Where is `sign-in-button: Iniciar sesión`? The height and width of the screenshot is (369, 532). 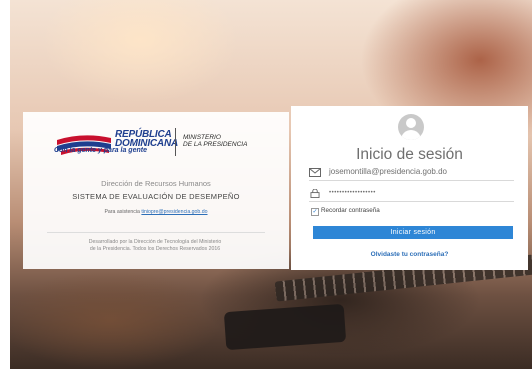 sign-in-button: Iniciar sesión is located at coordinates (413, 232).